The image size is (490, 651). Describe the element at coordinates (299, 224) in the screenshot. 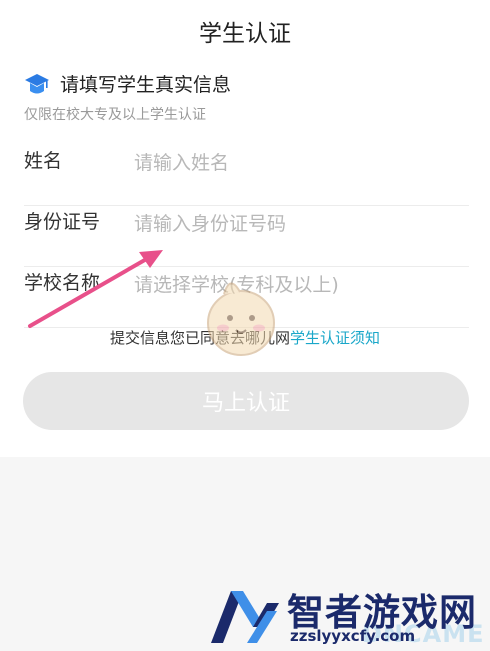

I see `id-number-input` at that location.